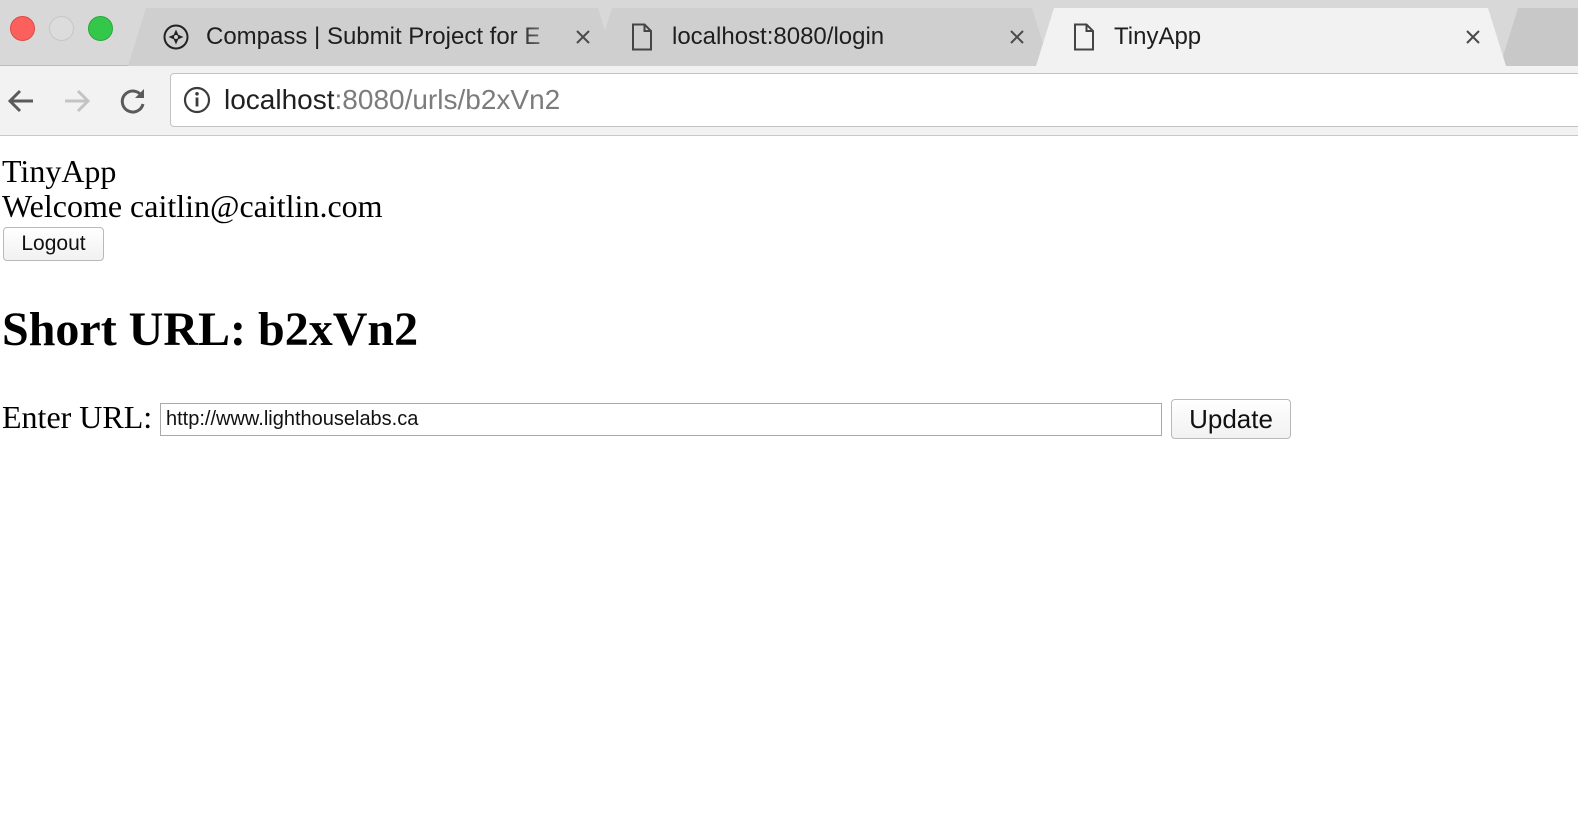 The image size is (1578, 830). I want to click on arrow-right-icon, so click(78, 101).